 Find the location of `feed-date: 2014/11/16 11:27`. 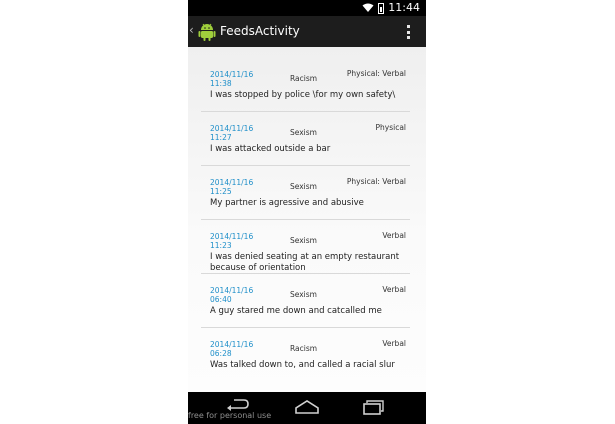

feed-date: 2014/11/16 11:27 is located at coordinates (232, 133).